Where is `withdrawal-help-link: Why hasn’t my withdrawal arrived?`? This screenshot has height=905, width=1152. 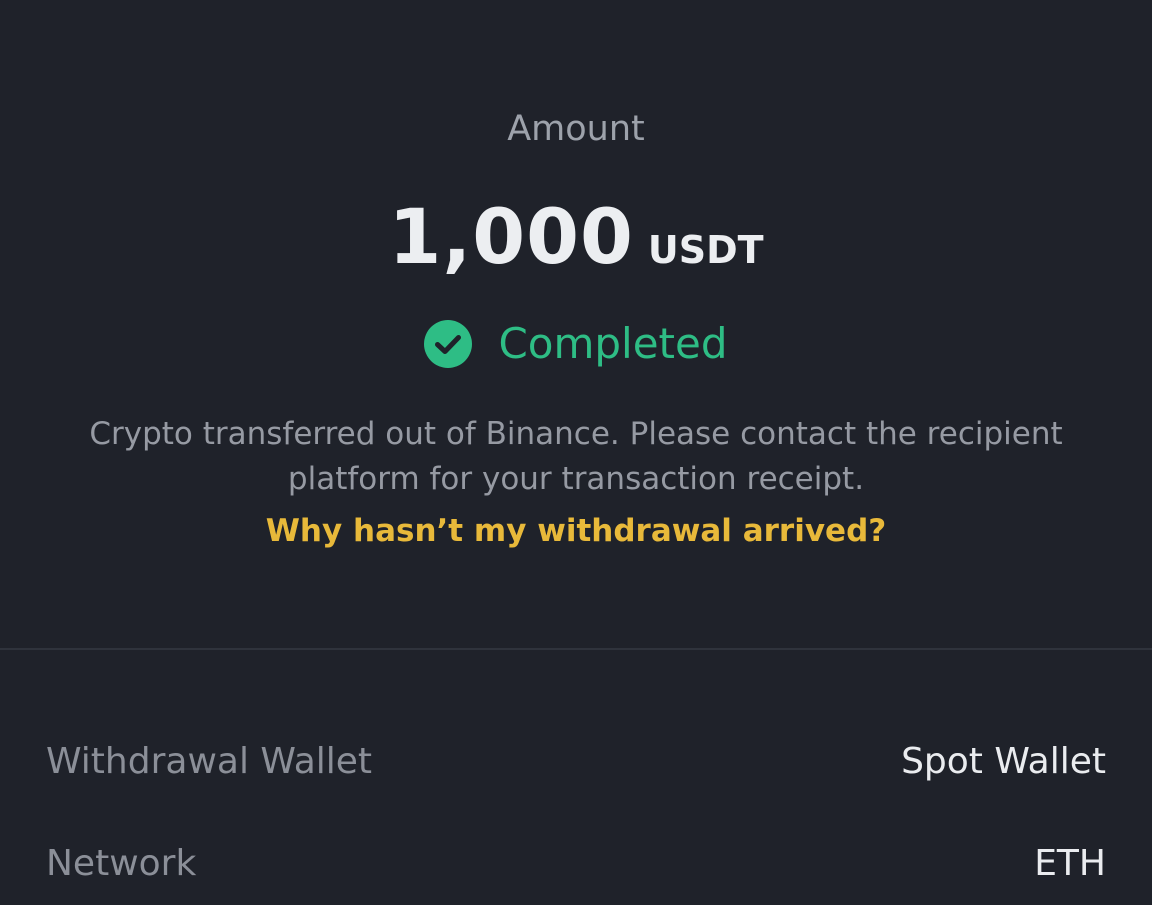
withdrawal-help-link: Why hasn’t my withdrawal arrived? is located at coordinates (576, 531).